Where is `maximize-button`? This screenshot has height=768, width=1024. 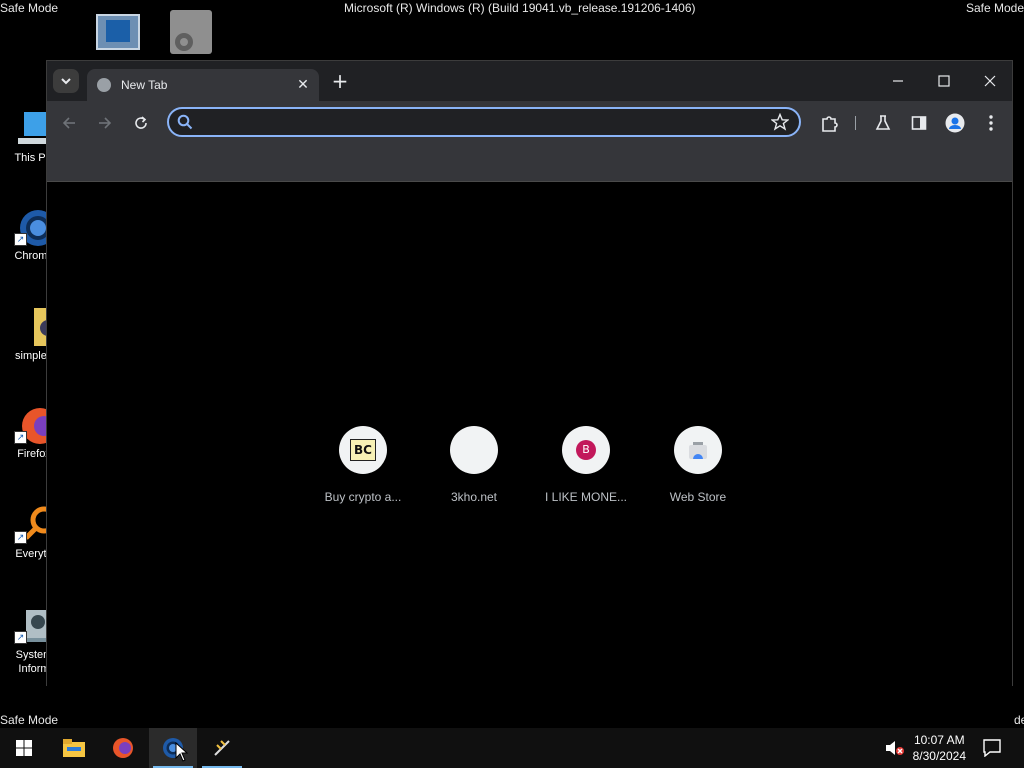 maximize-button is located at coordinates (944, 81).